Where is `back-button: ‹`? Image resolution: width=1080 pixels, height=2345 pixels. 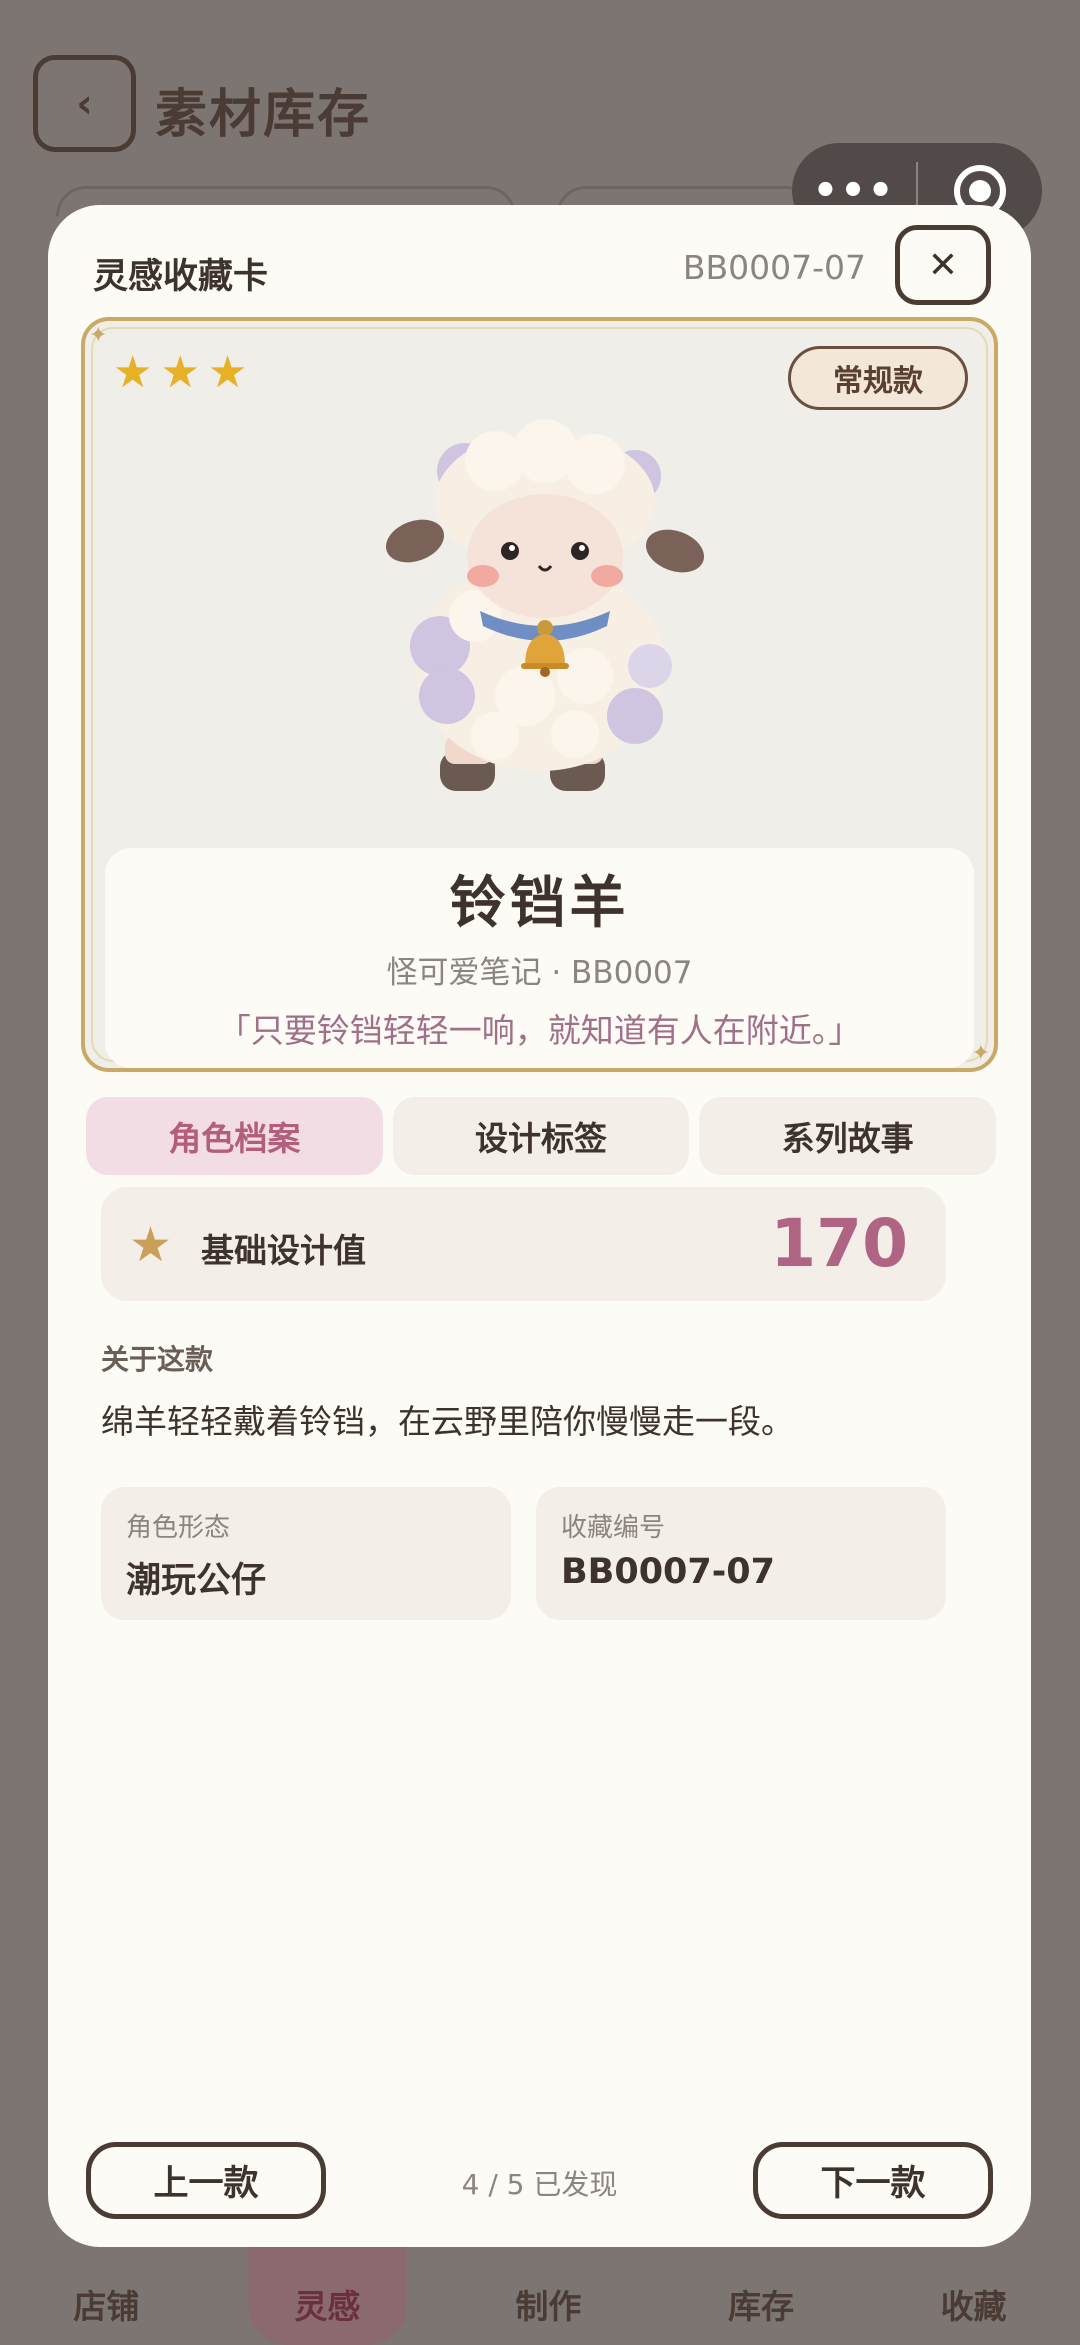 back-button: ‹ is located at coordinates (84, 103).